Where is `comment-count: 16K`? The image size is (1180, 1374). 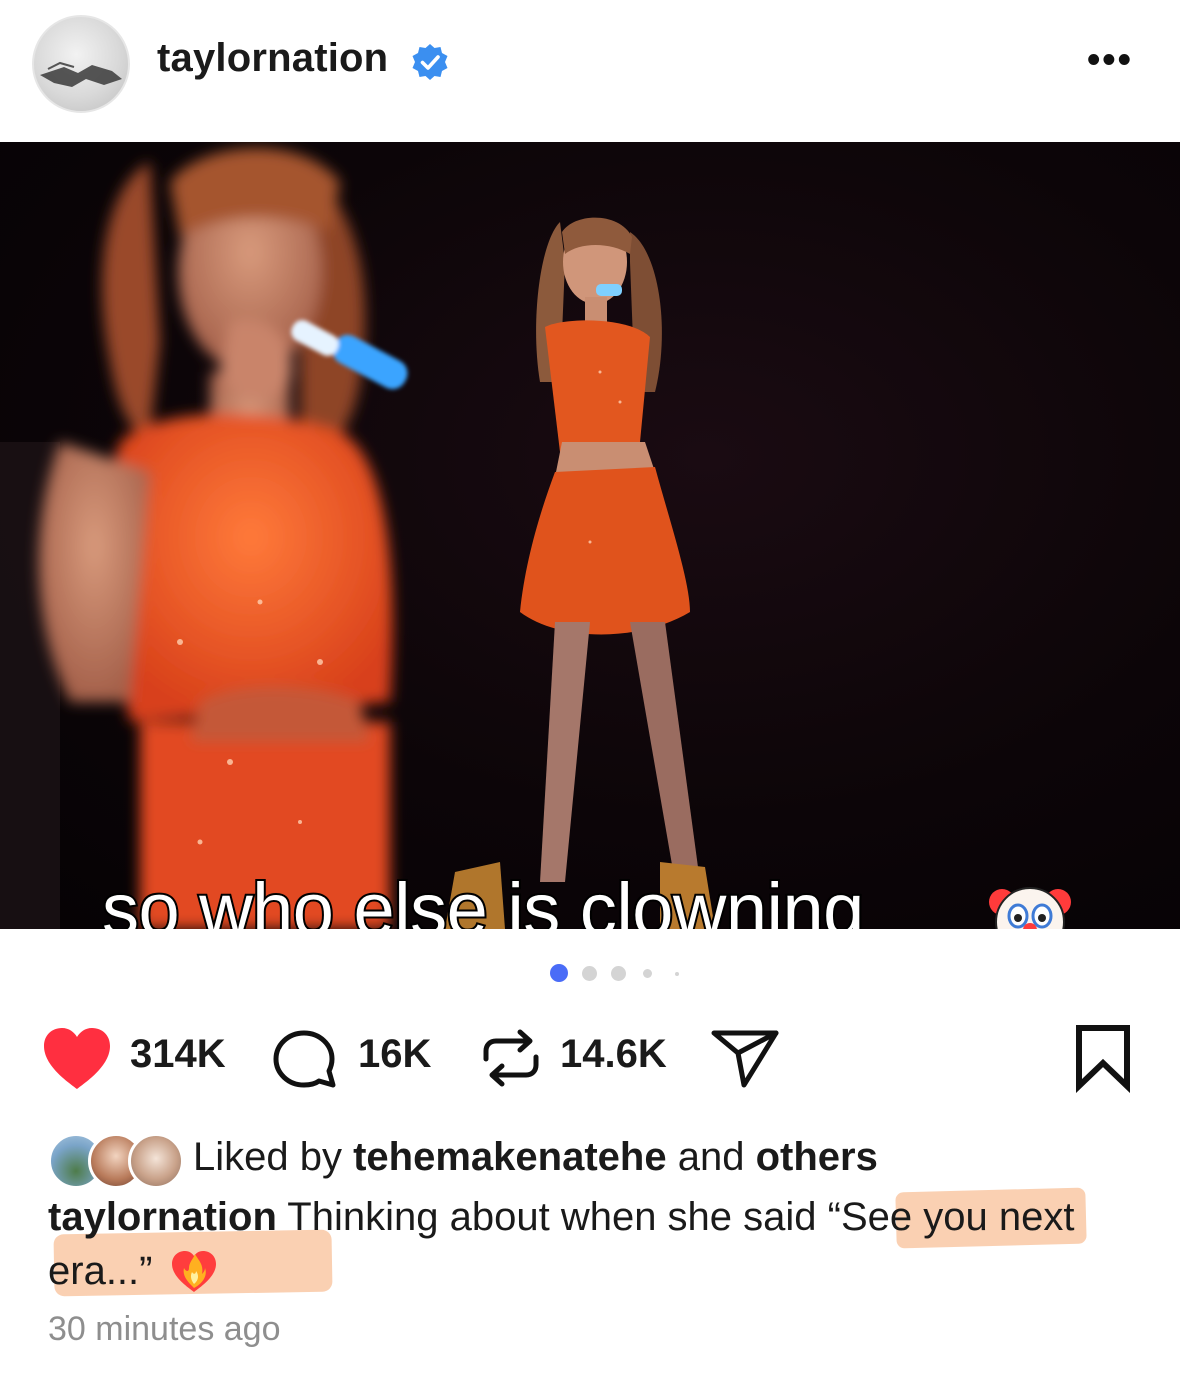
comment-count: 16K is located at coordinates (394, 1054).